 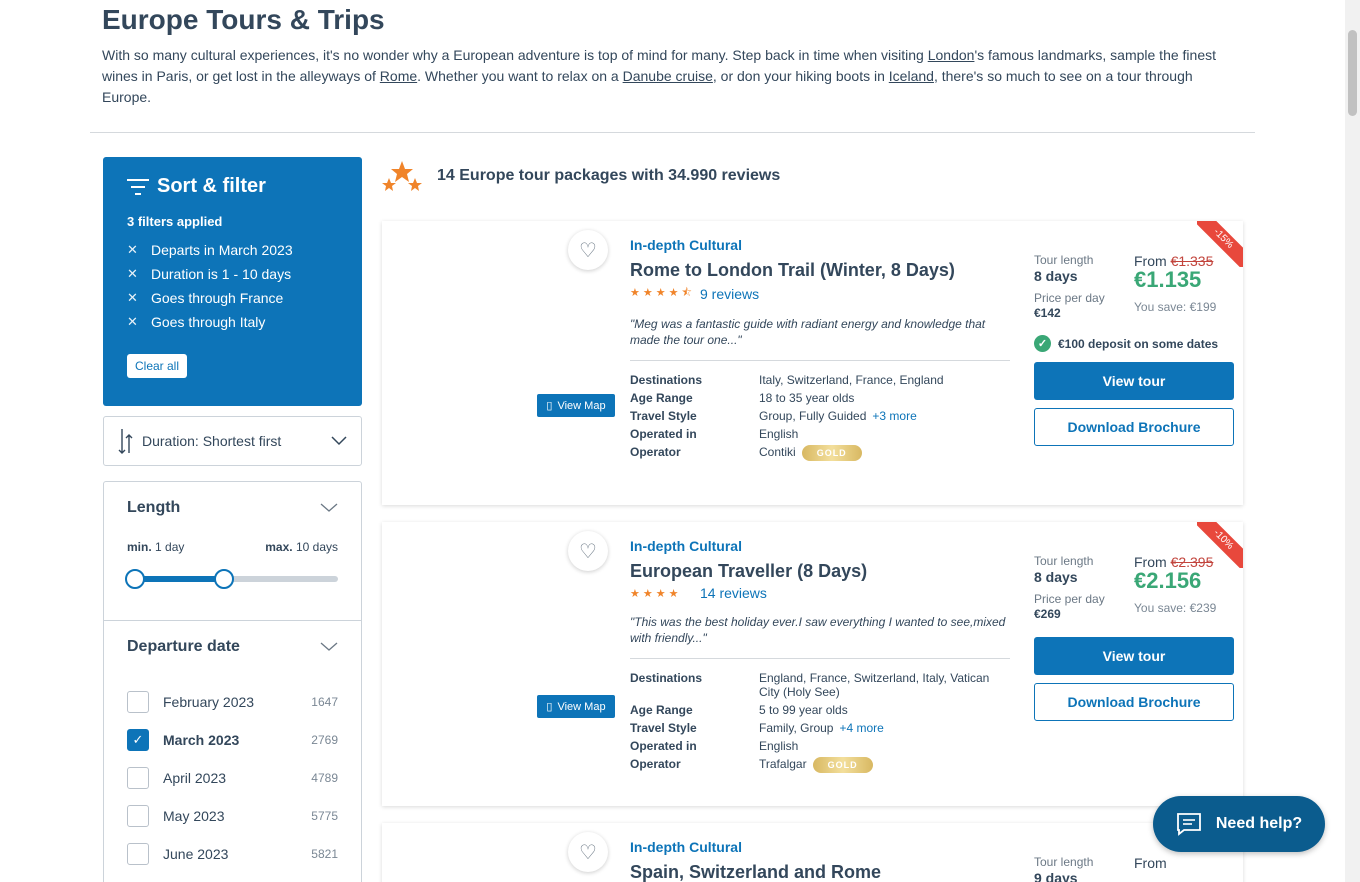 I want to click on travel-style-more-link: +4 more, so click(x=861, y=728).